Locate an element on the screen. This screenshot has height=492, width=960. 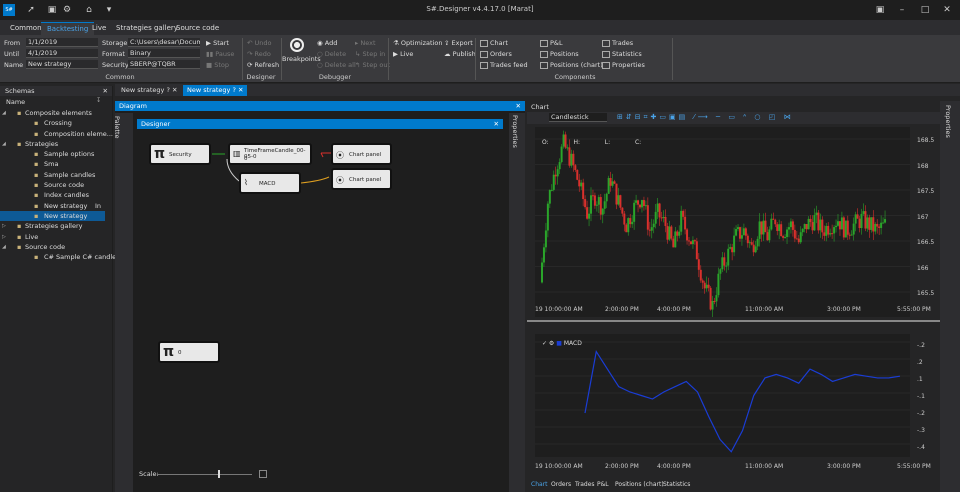
tree-item: ▷ ▪ Strategies gallery is located at coordinates (52, 226).